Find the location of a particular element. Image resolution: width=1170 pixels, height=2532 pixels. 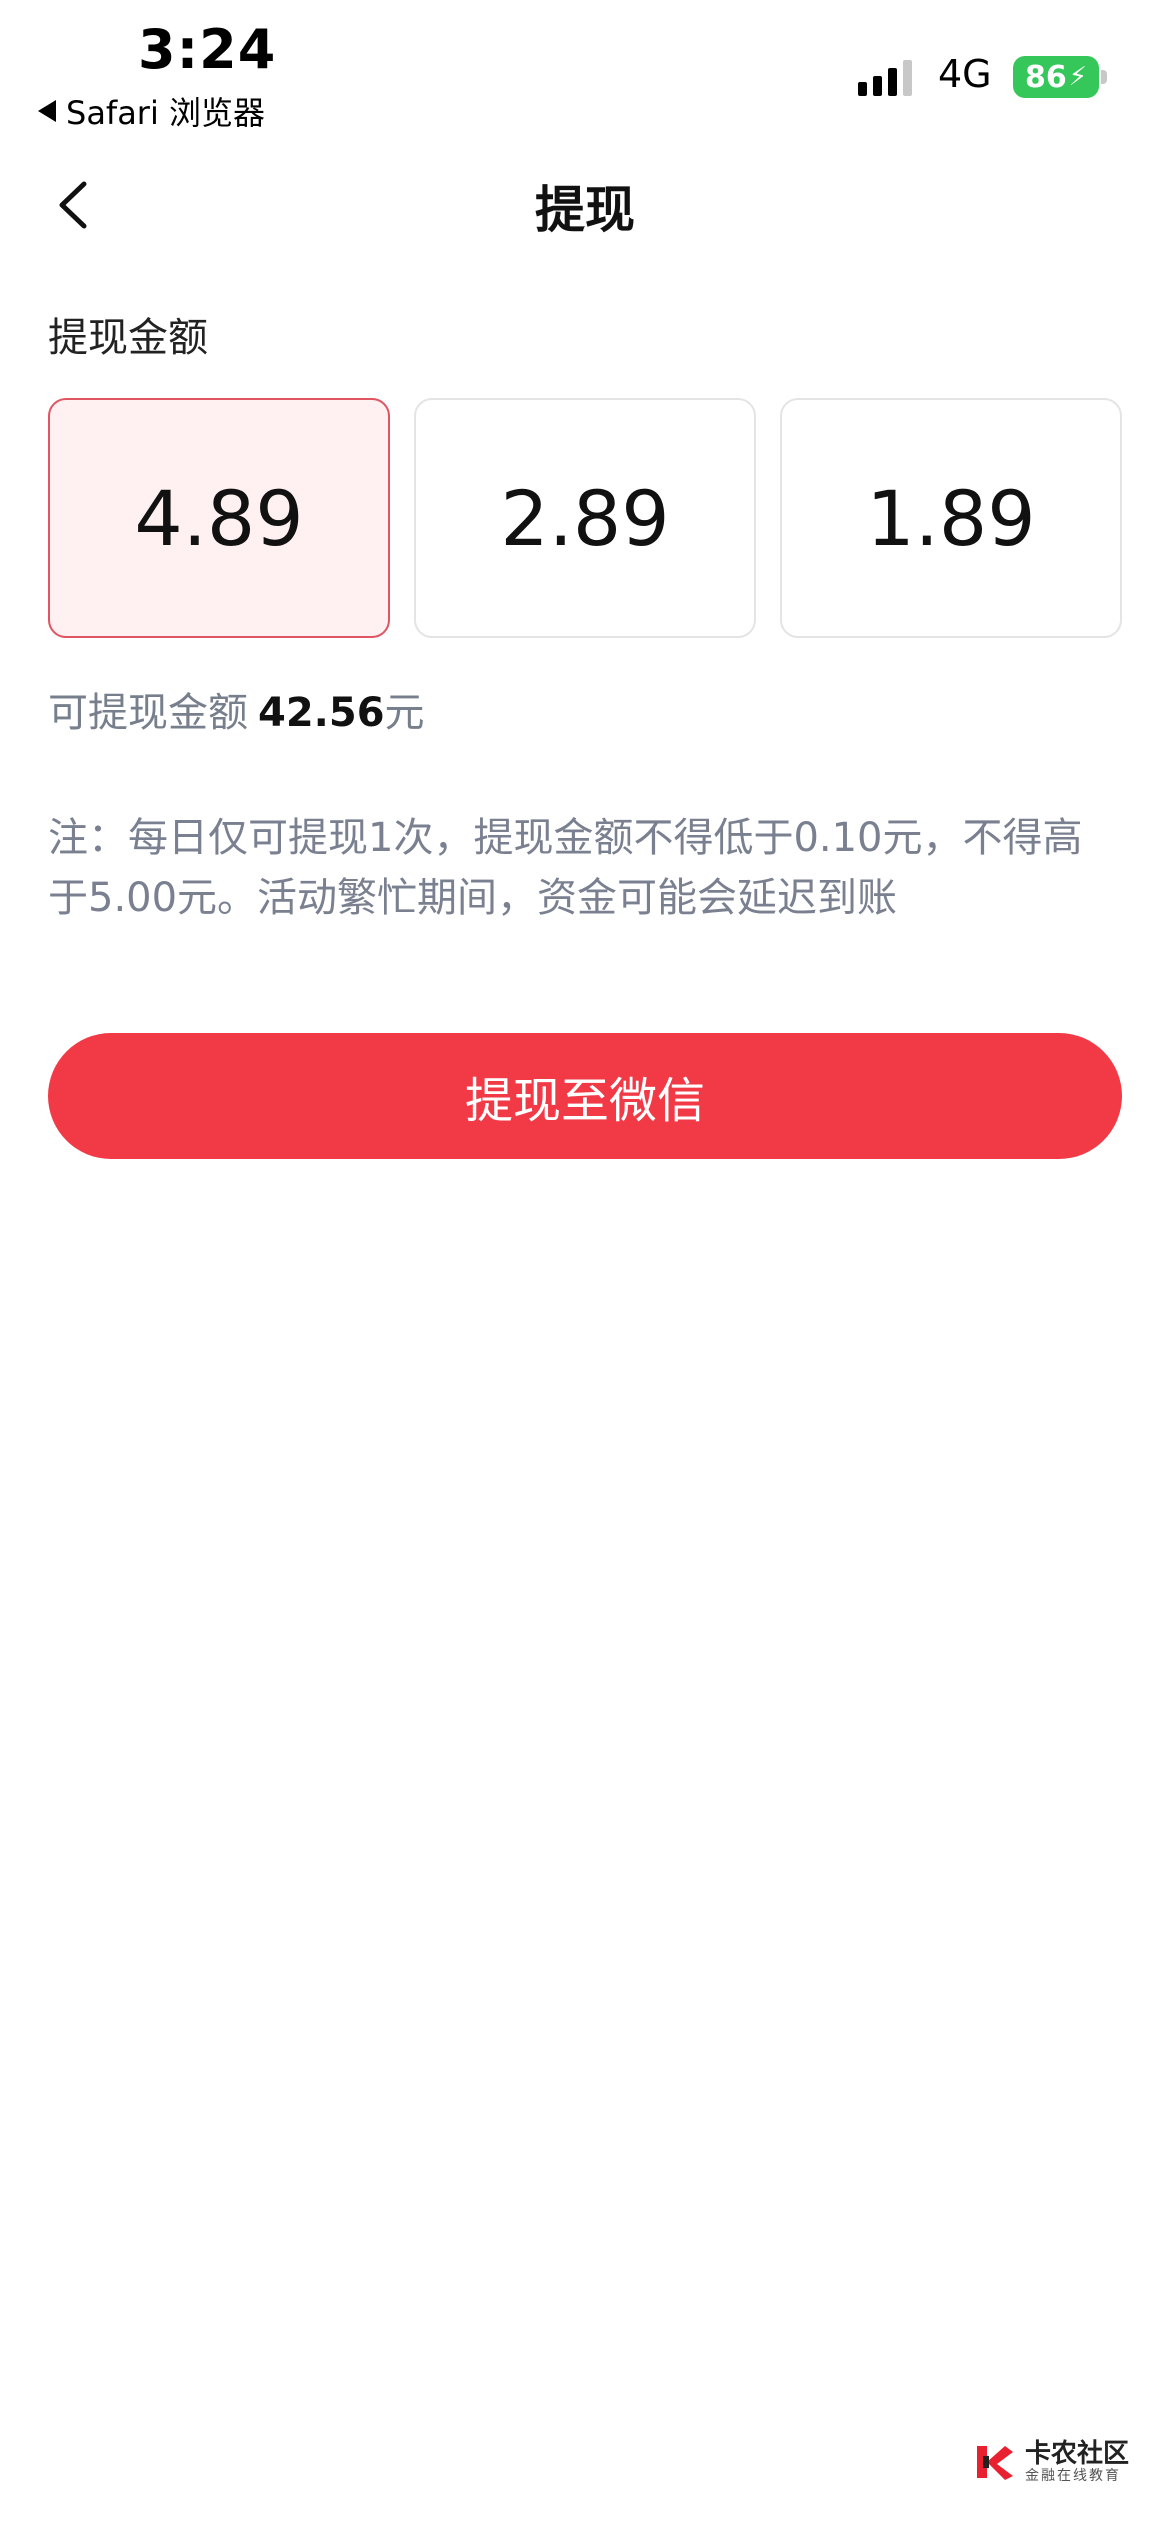

amount-section-label: 提现金额 is located at coordinates (128, 338).